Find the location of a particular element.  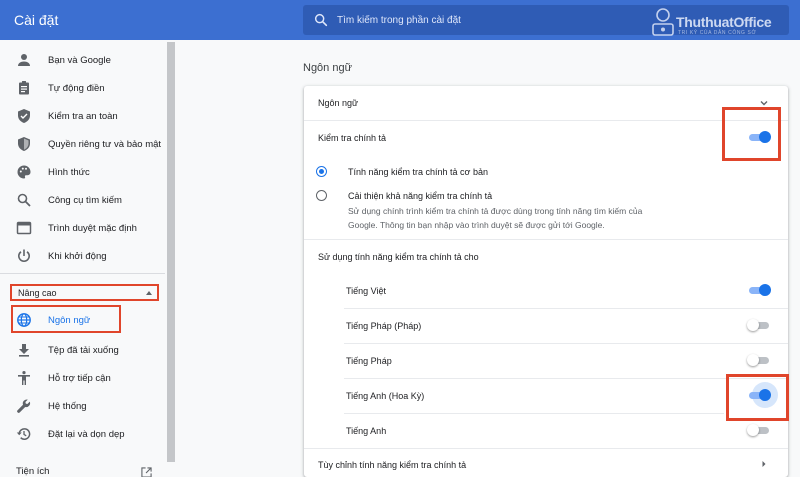

sidebar-item-label: Tệp đã tải xuống is located at coordinates (83, 350).